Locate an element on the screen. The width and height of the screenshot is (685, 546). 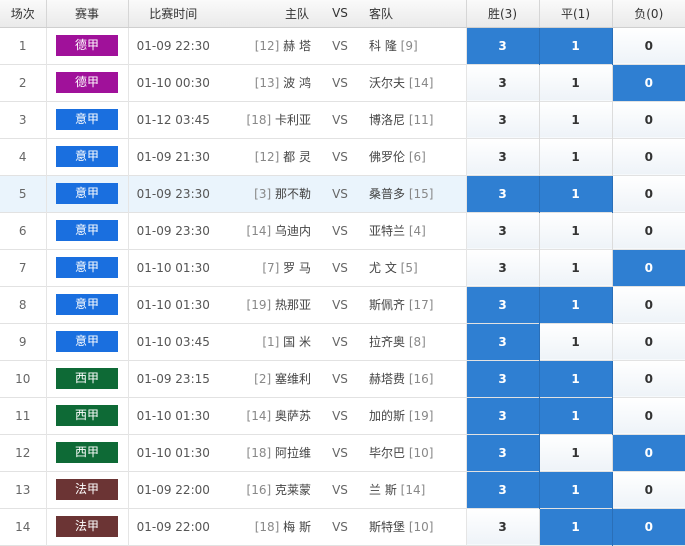
home-team: 卡利亚 is located at coordinates (293, 120).